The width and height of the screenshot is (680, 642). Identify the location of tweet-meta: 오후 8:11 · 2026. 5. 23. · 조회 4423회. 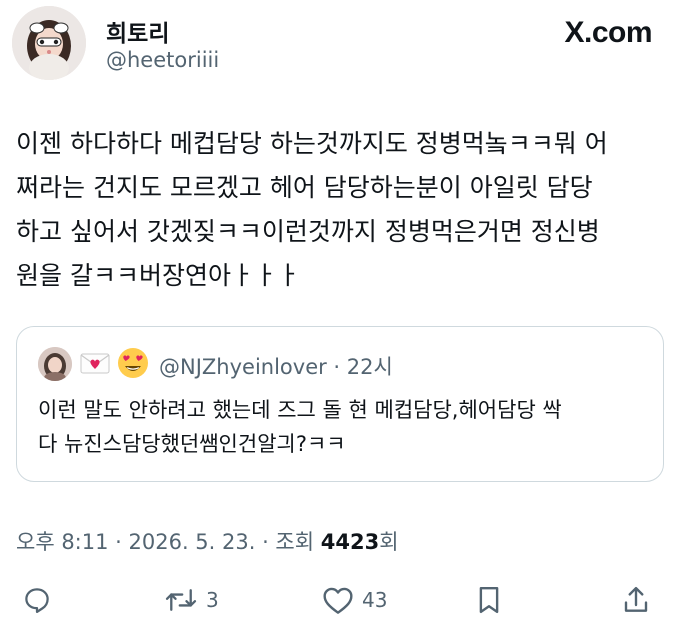
(207, 541).